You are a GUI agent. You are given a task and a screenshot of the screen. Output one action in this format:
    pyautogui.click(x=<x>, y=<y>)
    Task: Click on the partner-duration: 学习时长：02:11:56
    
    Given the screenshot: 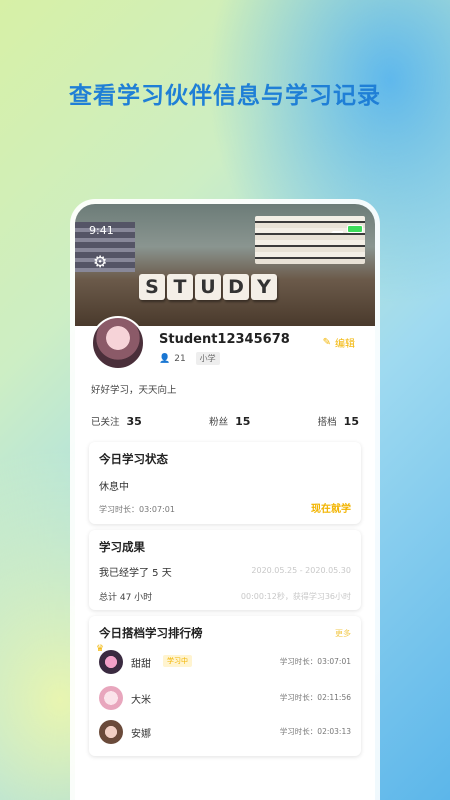 What is the action you would take?
    pyautogui.click(x=315, y=697)
    